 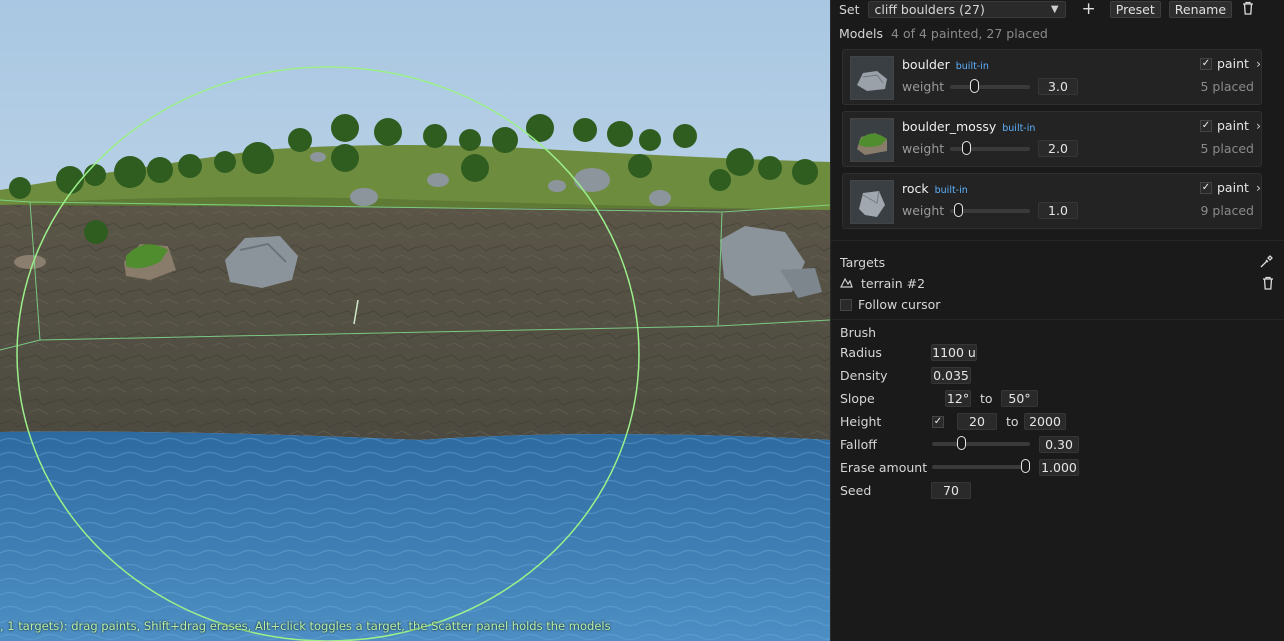 What do you see at coordinates (929, 9) in the screenshot?
I see `set-value: cliff boulders (27)` at bounding box center [929, 9].